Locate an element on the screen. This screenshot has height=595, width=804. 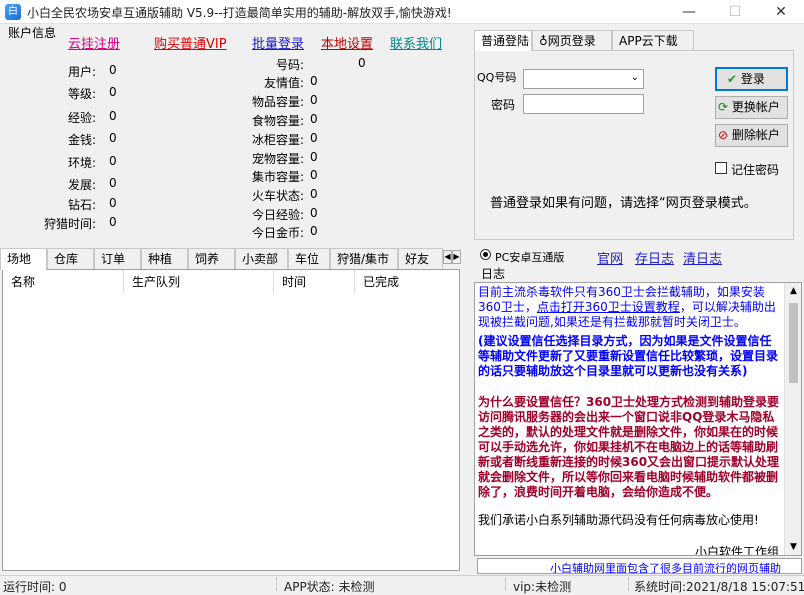
account-field-label: 钻石: is located at coordinates (81, 205).